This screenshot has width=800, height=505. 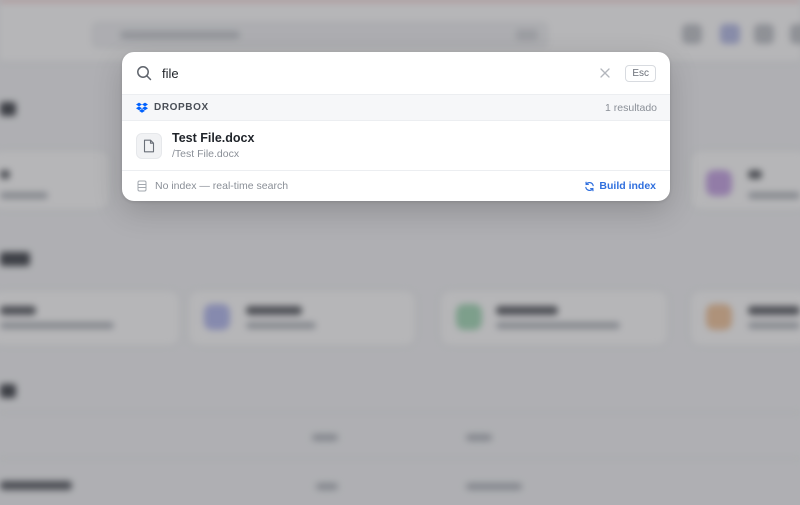 What do you see at coordinates (142, 186) in the screenshot?
I see `database-icon` at bounding box center [142, 186].